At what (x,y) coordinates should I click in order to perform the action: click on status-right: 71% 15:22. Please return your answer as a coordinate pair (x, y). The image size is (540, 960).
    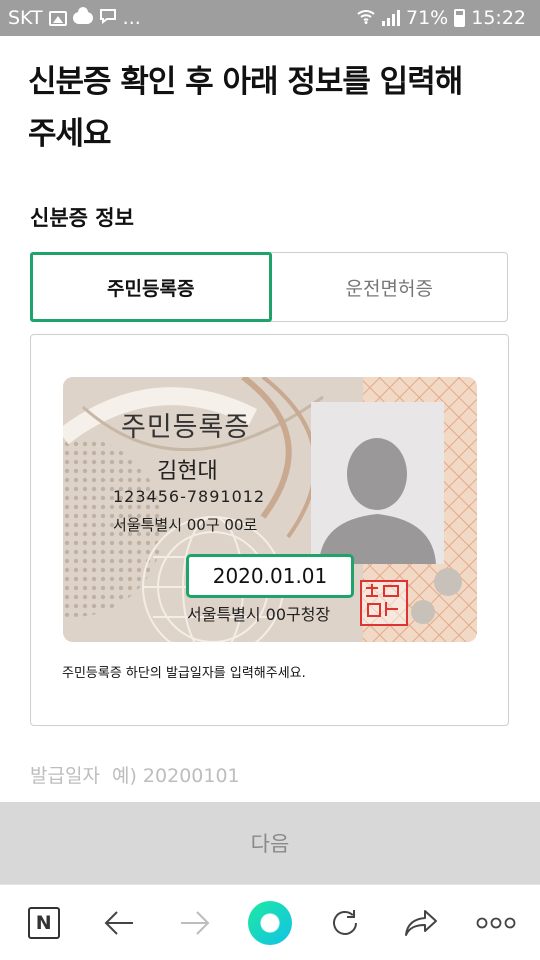
    Looking at the image, I should click on (441, 18).